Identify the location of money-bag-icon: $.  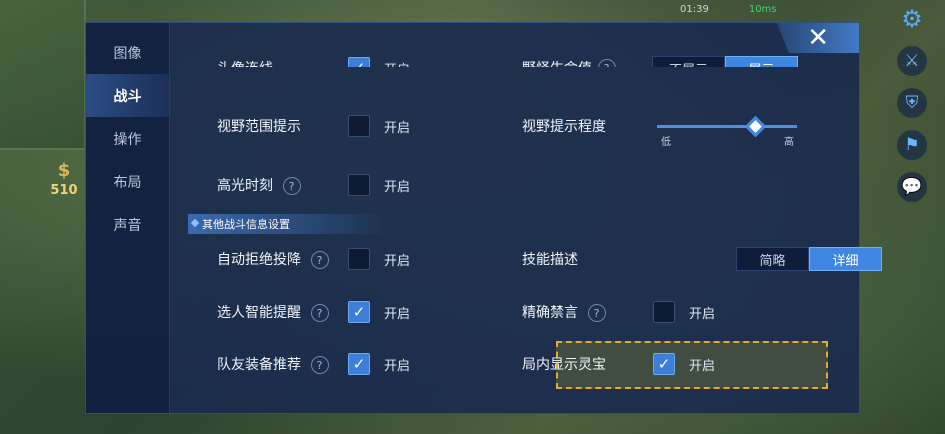
(64, 170).